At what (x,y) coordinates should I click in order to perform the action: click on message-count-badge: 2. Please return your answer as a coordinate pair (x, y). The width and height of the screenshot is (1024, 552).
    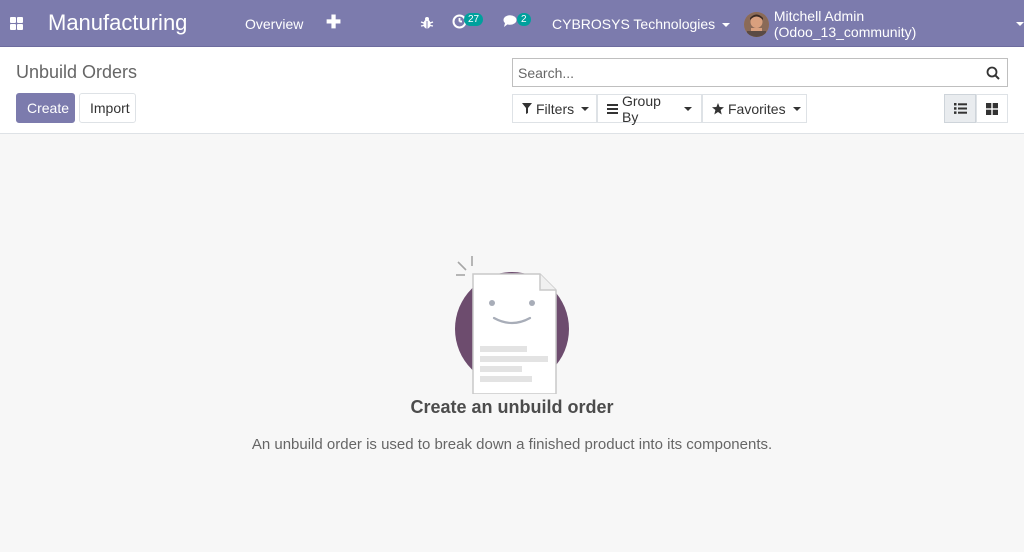
    Looking at the image, I should click on (524, 19).